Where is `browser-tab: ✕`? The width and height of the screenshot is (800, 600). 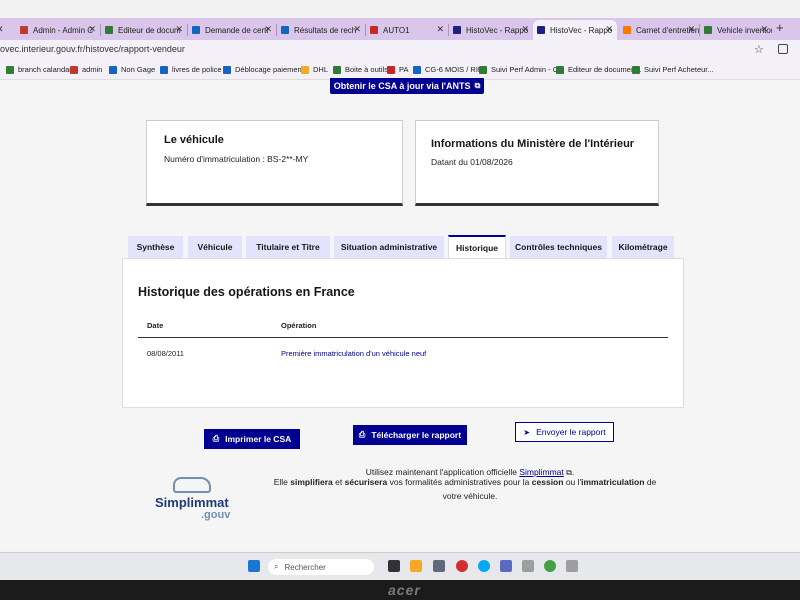
browser-tab: ✕ is located at coordinates (8, 30).